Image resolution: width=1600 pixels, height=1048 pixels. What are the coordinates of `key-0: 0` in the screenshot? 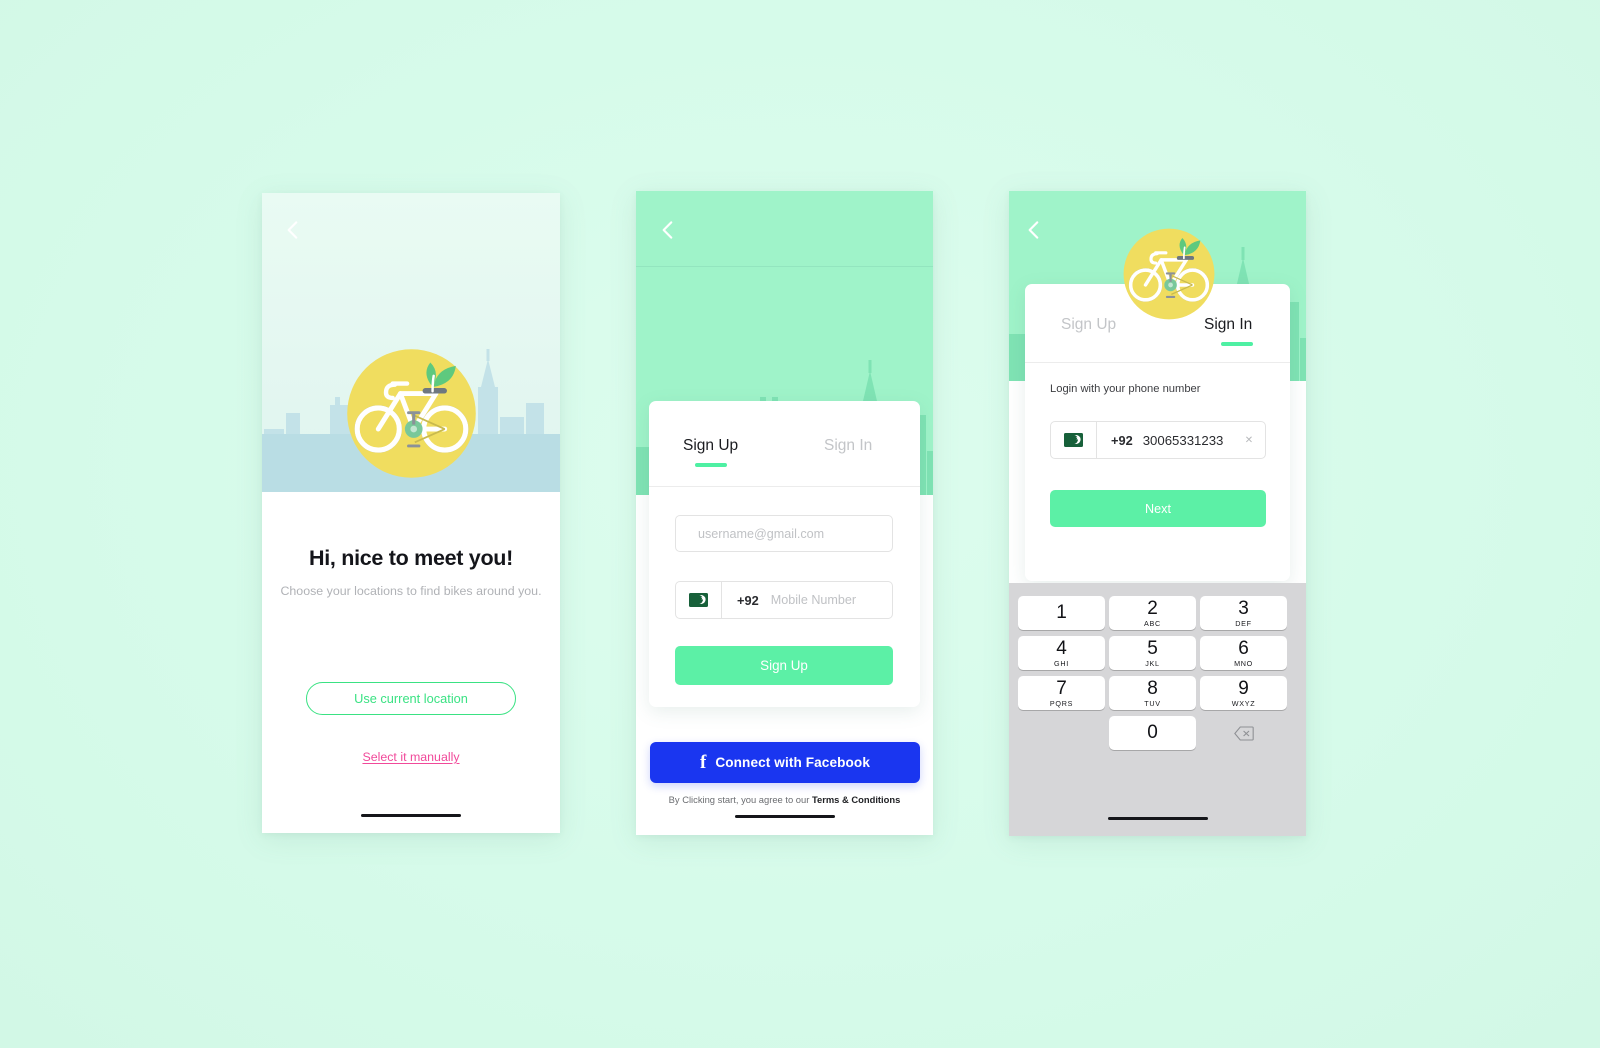 It's located at (1152, 733).